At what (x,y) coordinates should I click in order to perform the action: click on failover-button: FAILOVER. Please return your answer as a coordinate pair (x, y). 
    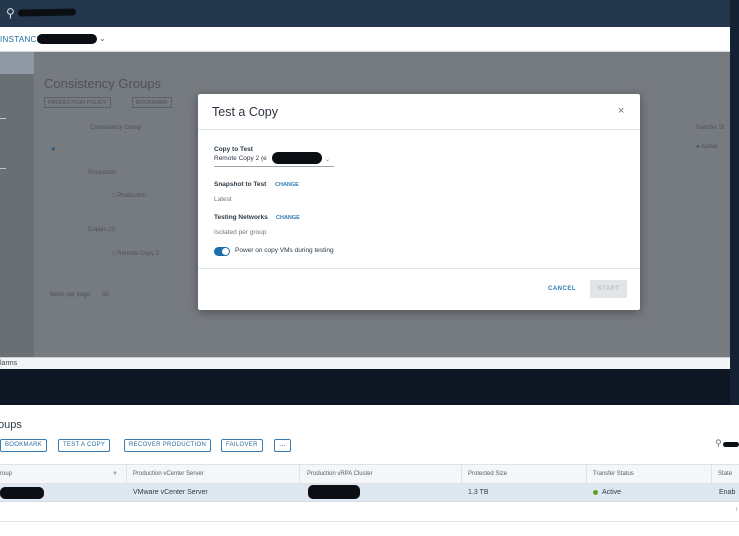
    Looking at the image, I should click on (242, 445).